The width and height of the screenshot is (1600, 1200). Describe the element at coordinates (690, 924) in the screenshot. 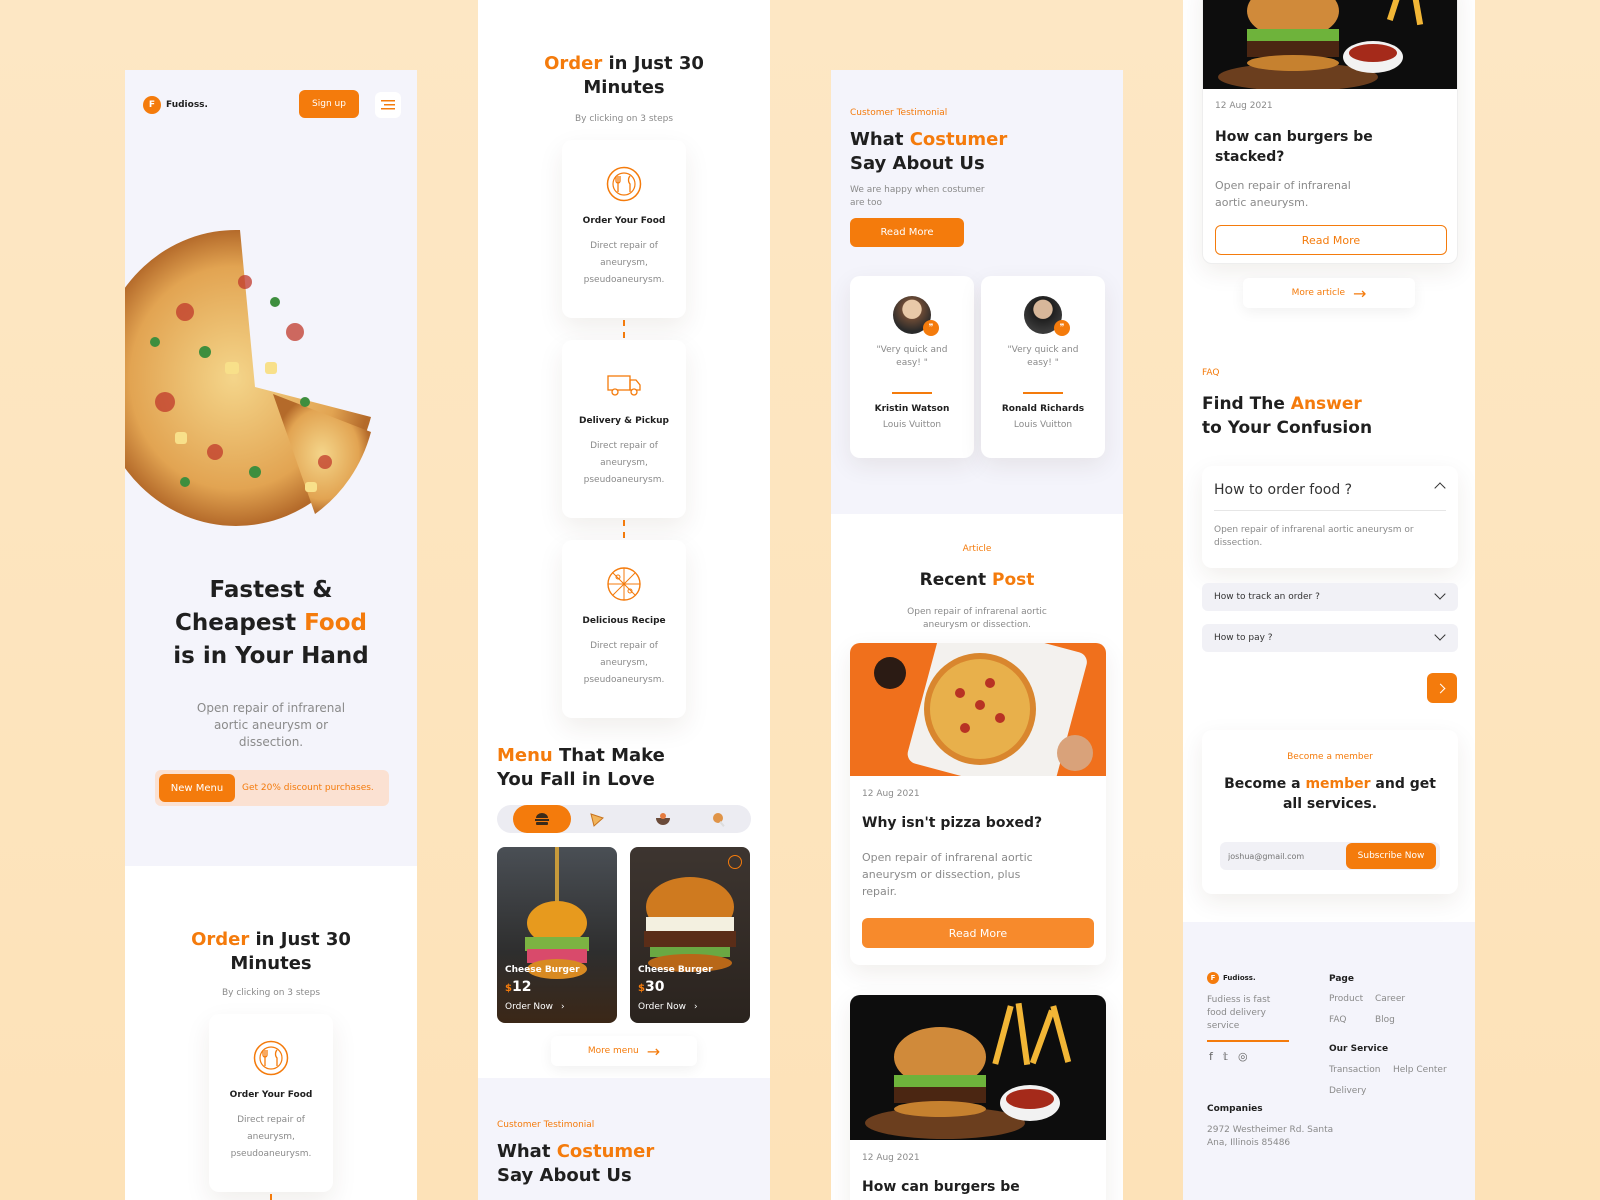

I see `burger-photo` at that location.